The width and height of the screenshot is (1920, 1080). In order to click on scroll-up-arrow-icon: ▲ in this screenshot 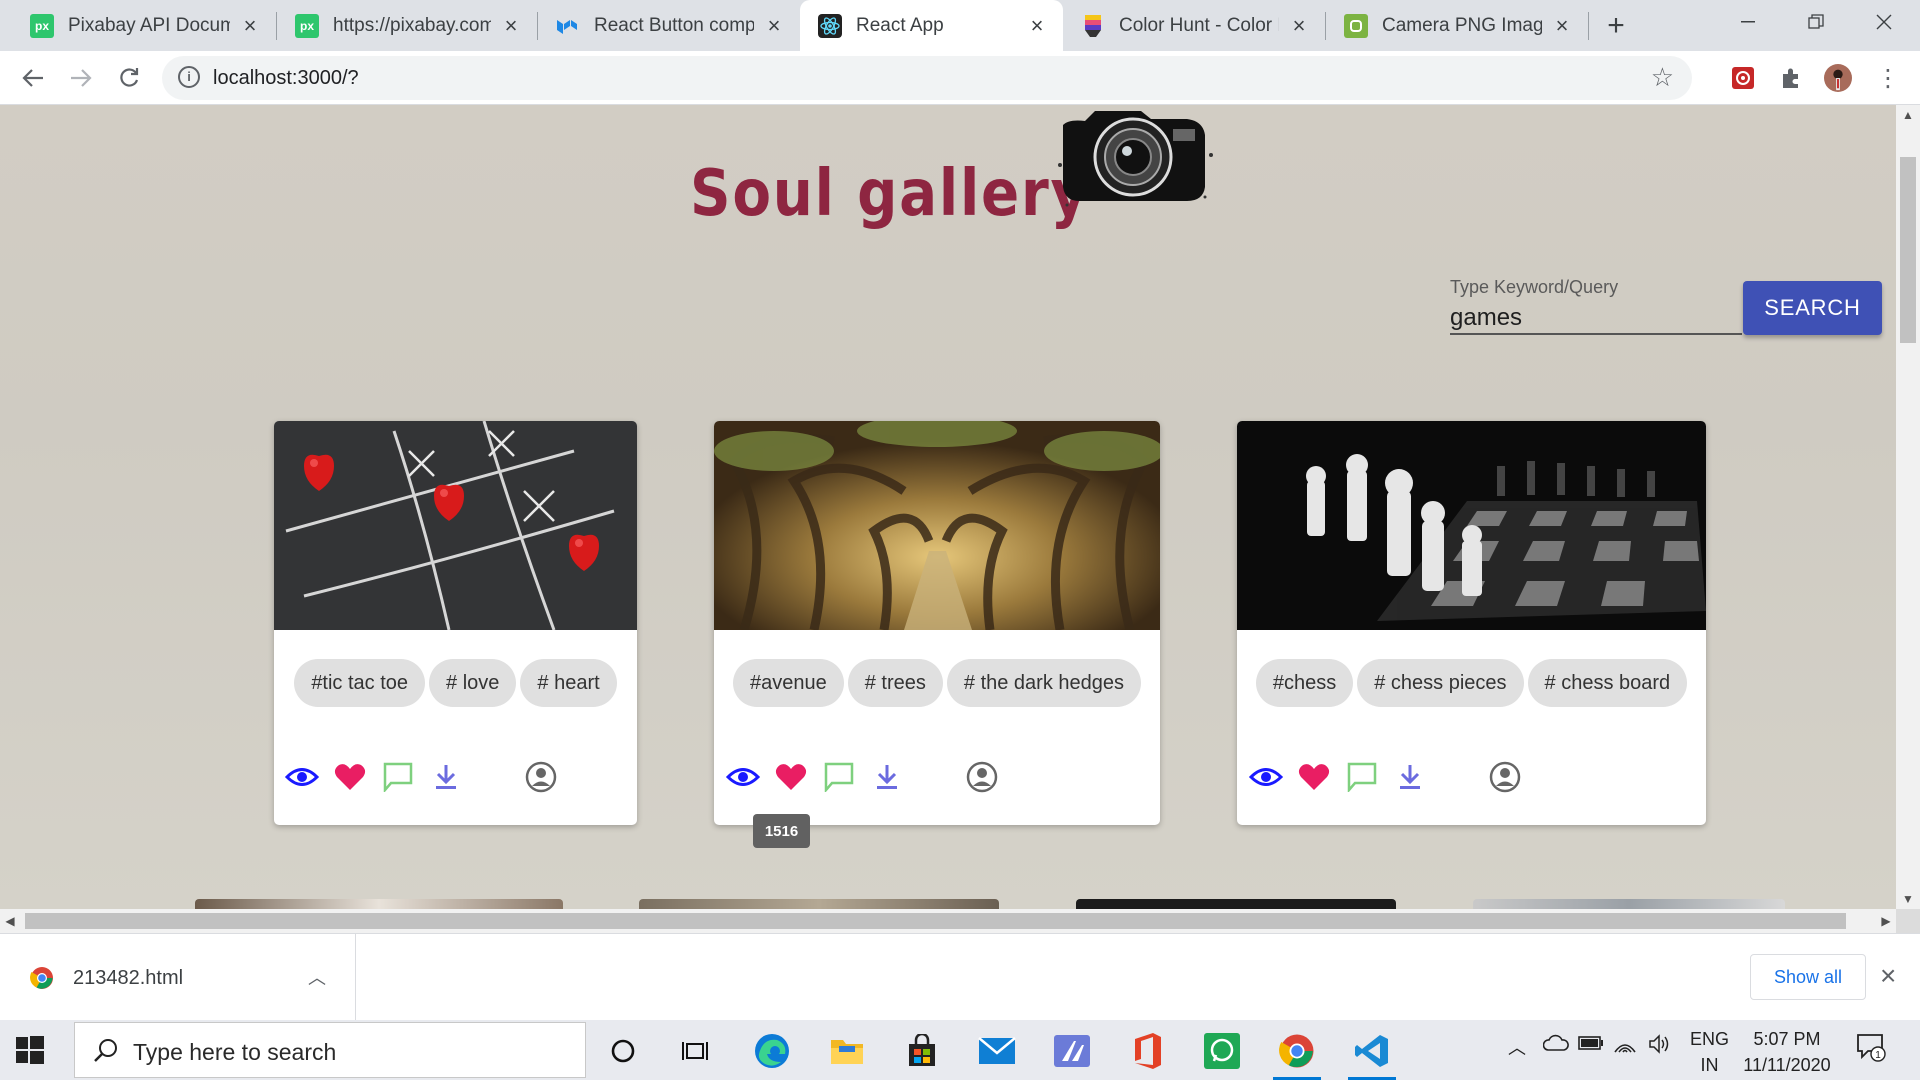, I will do `click(1908, 115)`.